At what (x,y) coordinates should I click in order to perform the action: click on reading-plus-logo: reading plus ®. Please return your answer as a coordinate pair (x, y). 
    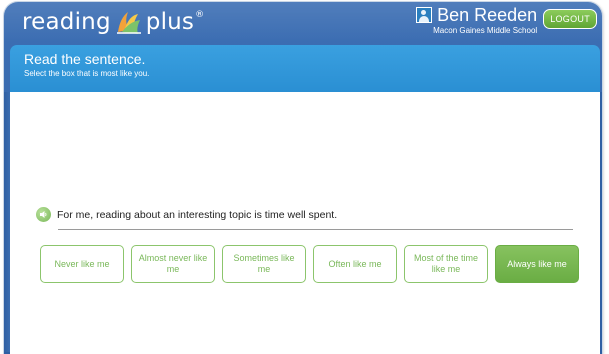
    Looking at the image, I should click on (113, 22).